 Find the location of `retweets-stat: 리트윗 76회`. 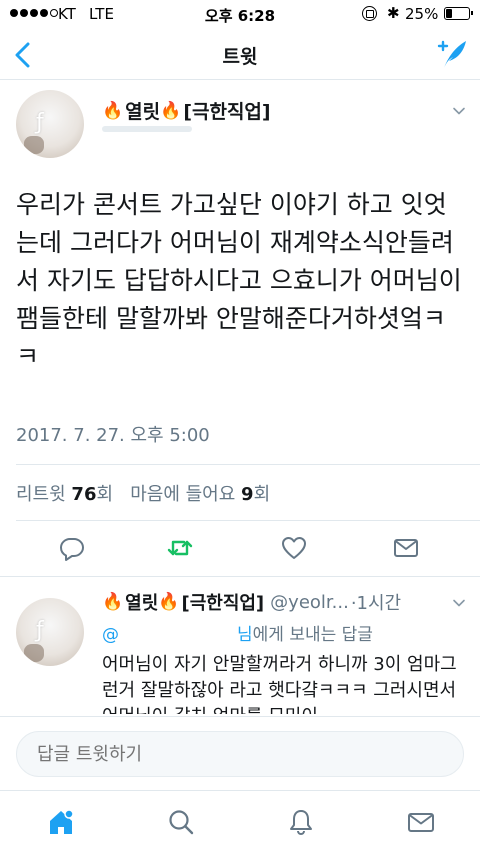

retweets-stat: 리트윗 76회 is located at coordinates (64, 494).